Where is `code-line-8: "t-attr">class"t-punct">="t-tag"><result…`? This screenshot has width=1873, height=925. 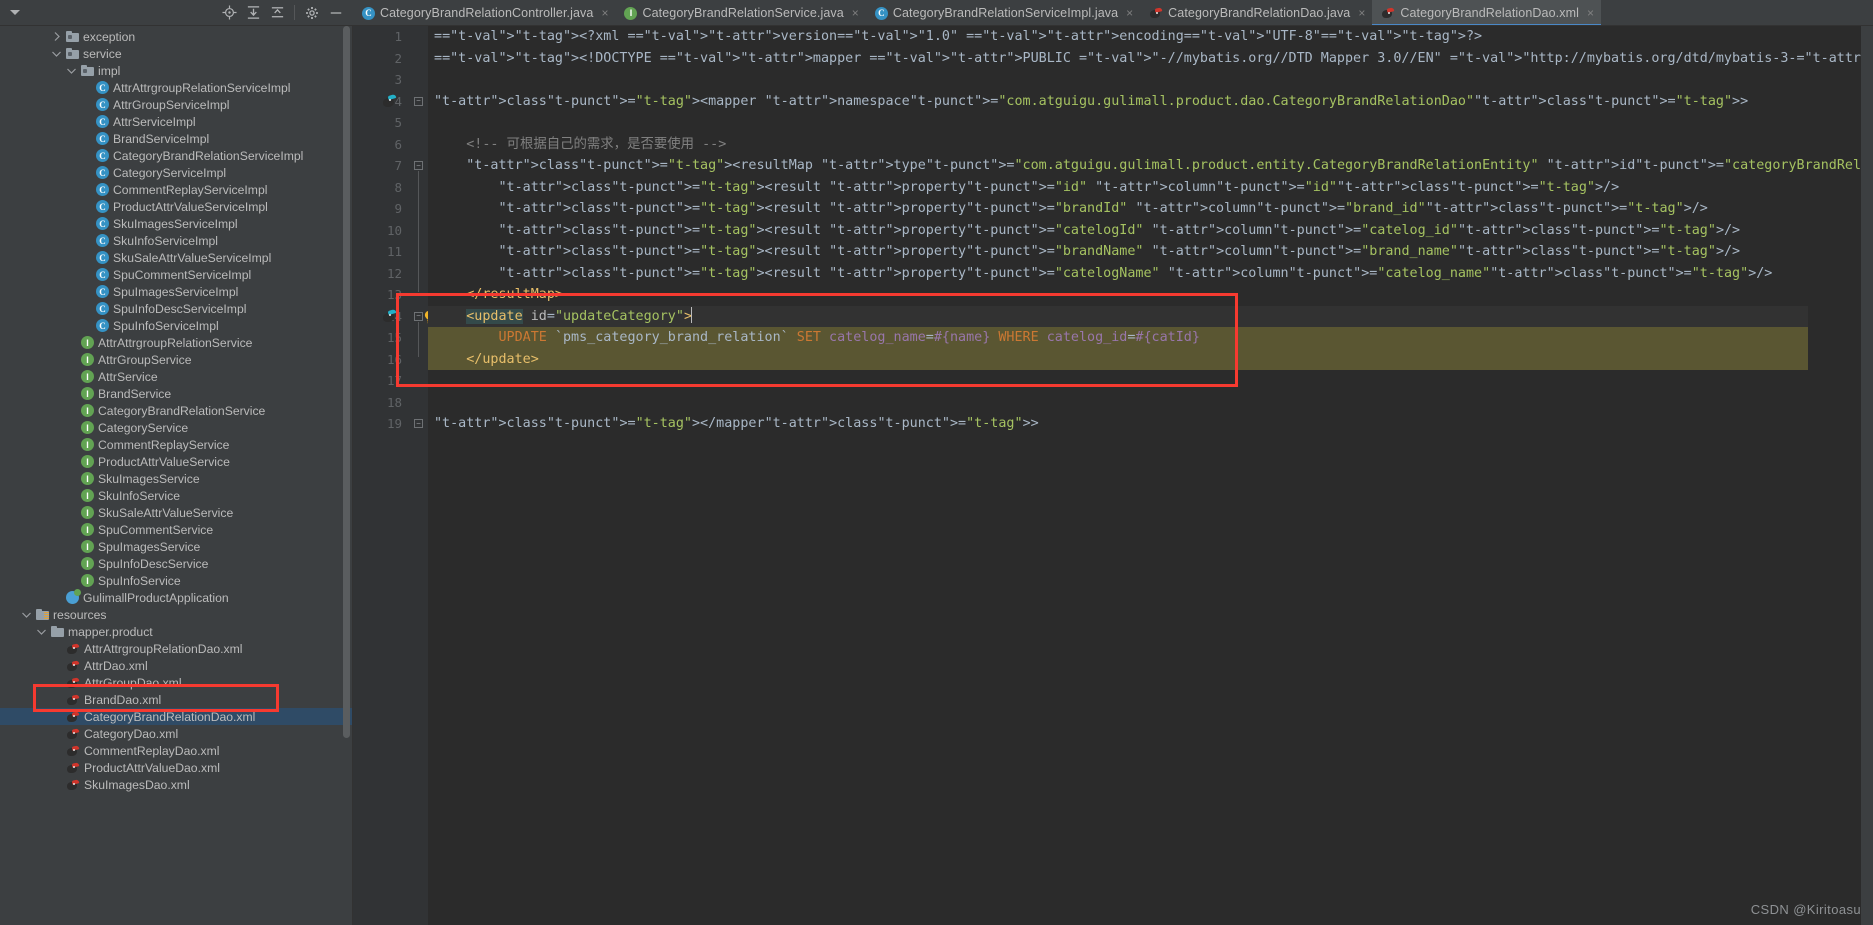
code-line-8: "t-attr">class"t-punct">="t-tag"><result… is located at coordinates (1144, 188).